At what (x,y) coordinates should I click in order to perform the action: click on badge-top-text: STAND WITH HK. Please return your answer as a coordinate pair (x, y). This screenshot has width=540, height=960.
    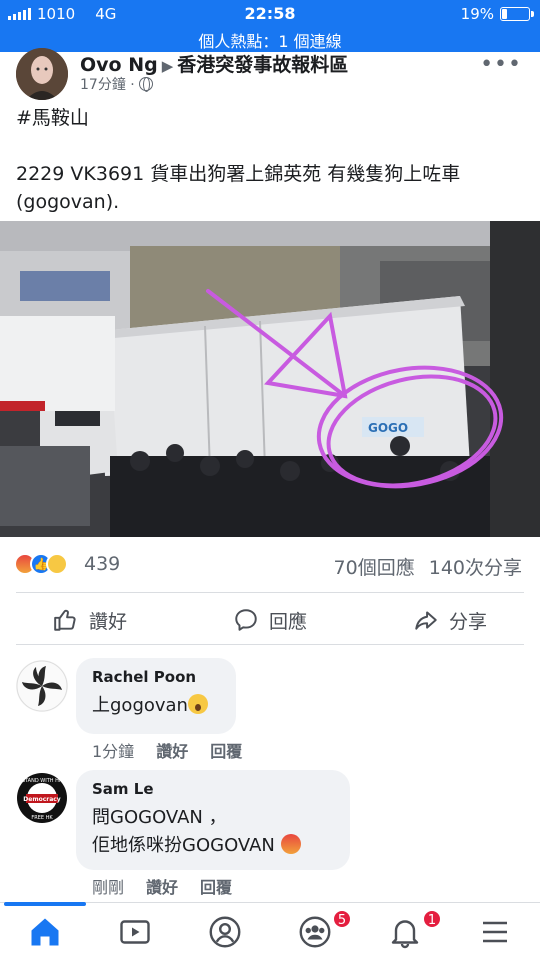
    Looking at the image, I should click on (42, 781).